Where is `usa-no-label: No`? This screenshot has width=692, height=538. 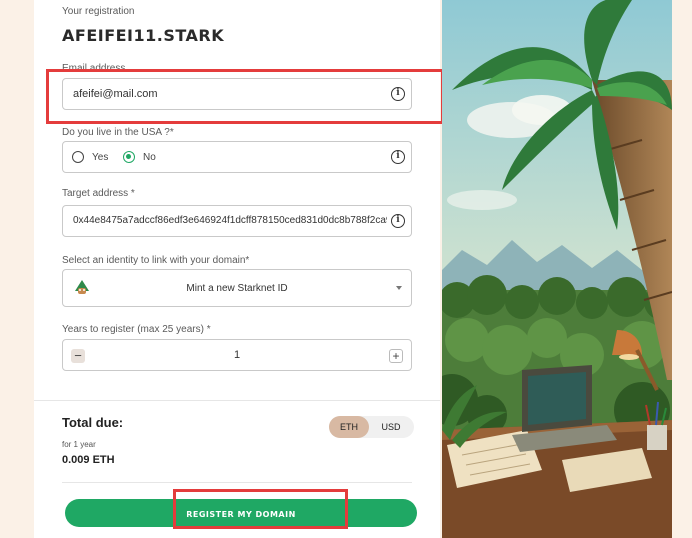
usa-no-label: No is located at coordinates (149, 157).